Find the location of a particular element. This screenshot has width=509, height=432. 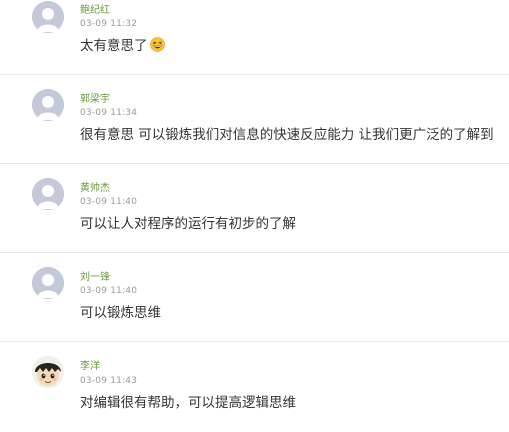

comment-author: 刘一锋 is located at coordinates (95, 278).